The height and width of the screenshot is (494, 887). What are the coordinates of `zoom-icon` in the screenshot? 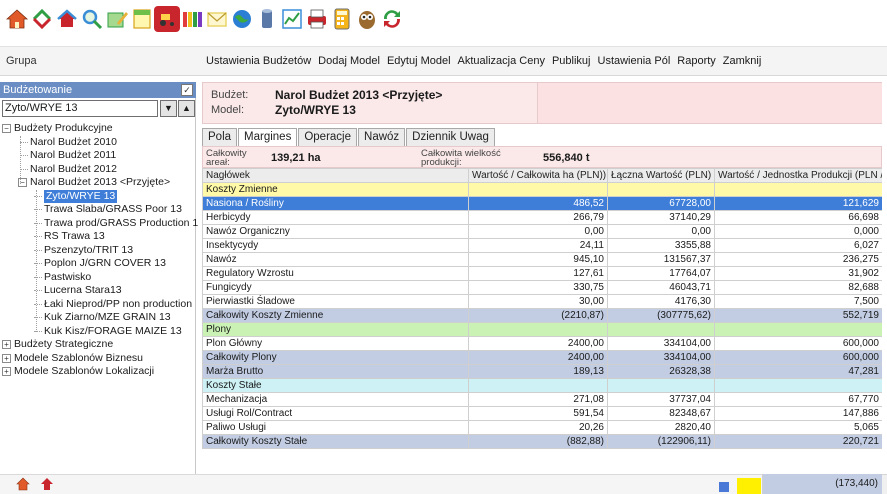 It's located at (92, 19).